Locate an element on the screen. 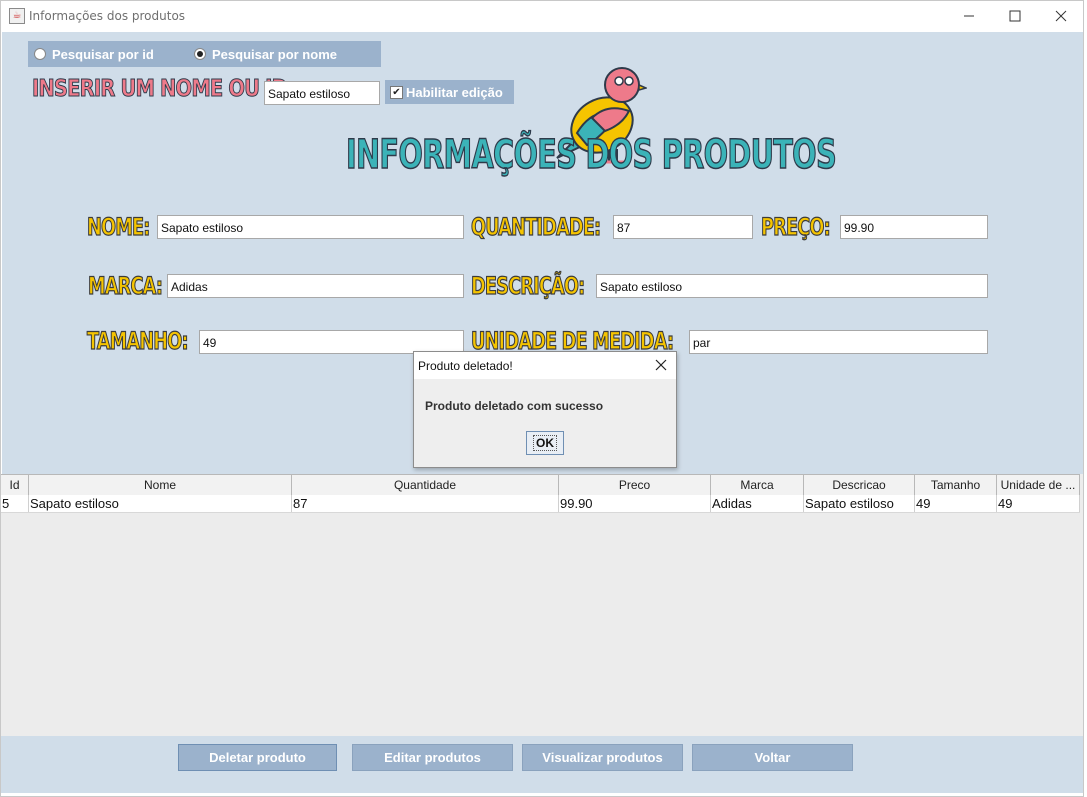 This screenshot has width=1087, height=797. cell-preco: 99.90 is located at coordinates (635, 503).